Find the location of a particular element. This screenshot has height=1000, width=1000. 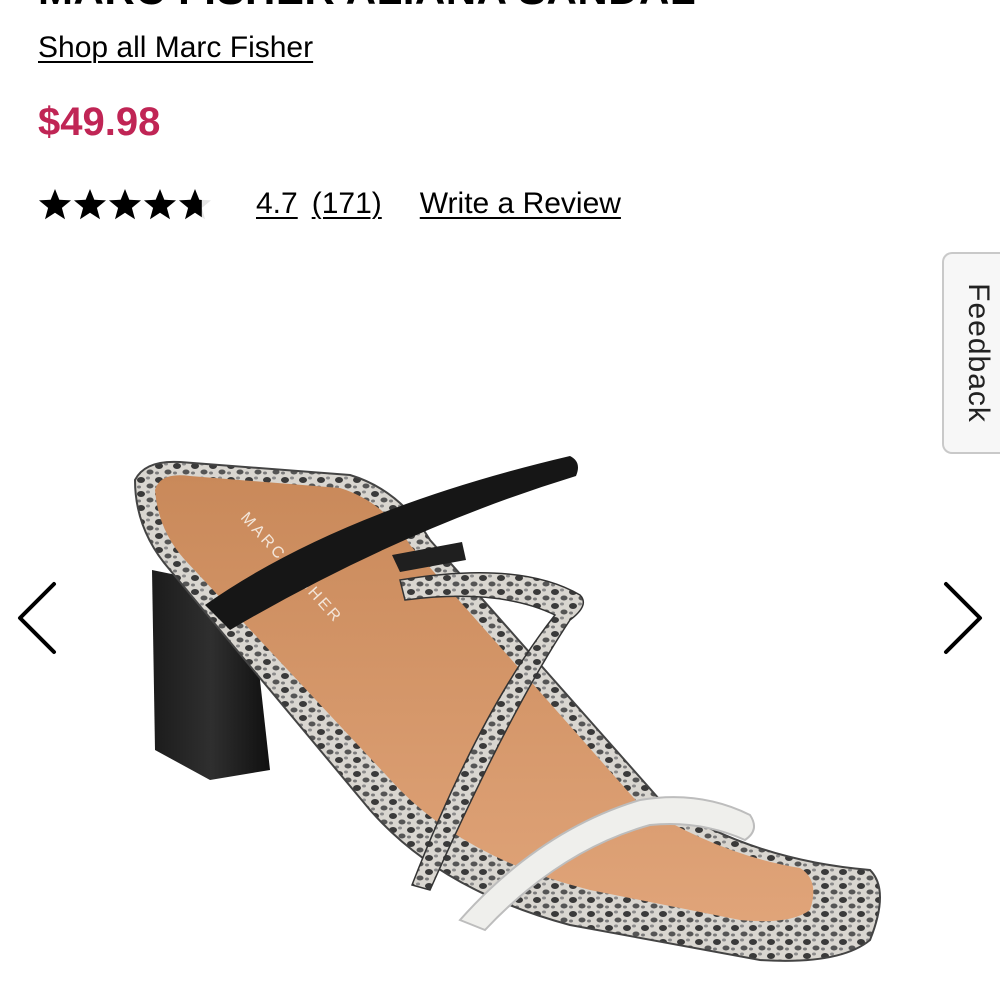

shop-all-brand-link: Shop all Marc Fisher is located at coordinates (175, 48).